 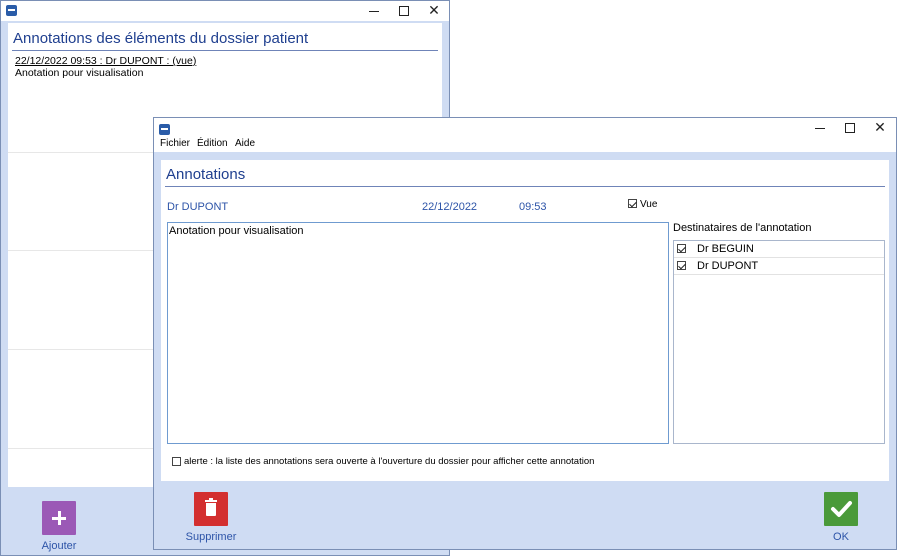 I want to click on time-label: 09:53, so click(x=533, y=207).